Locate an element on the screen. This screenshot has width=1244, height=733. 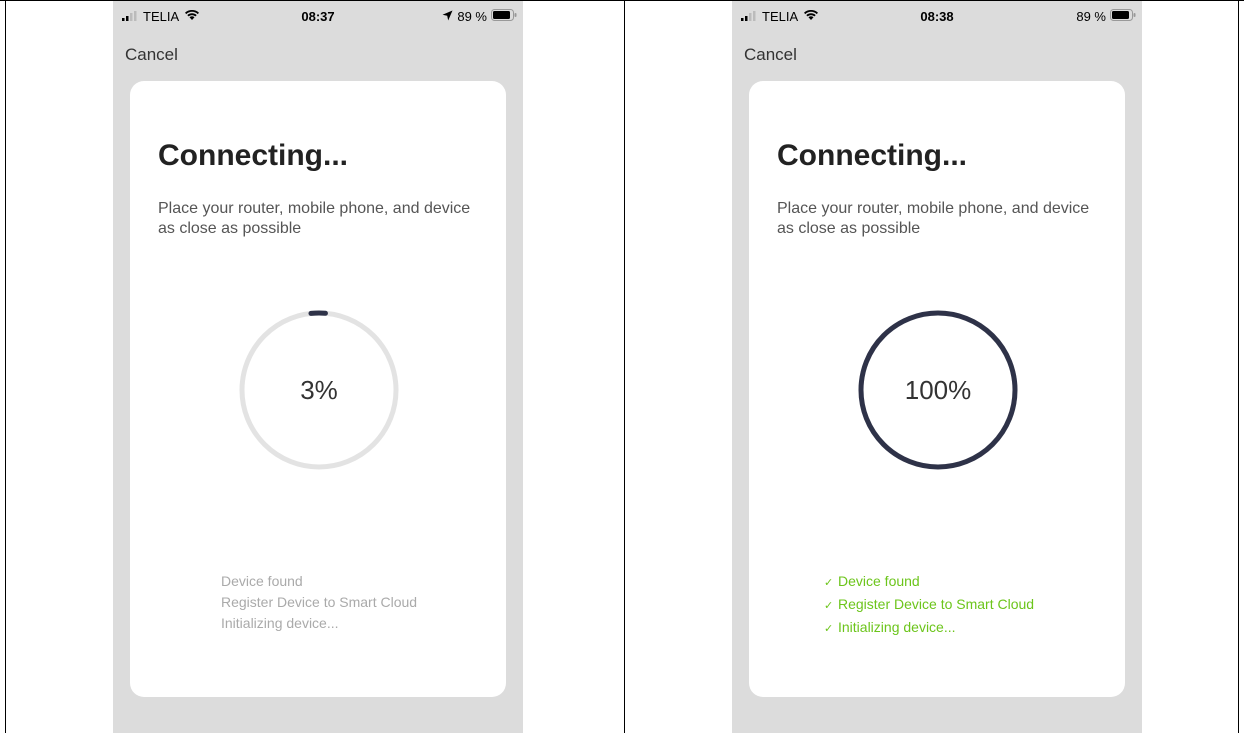
progress-percent: 100% is located at coordinates (938, 389).